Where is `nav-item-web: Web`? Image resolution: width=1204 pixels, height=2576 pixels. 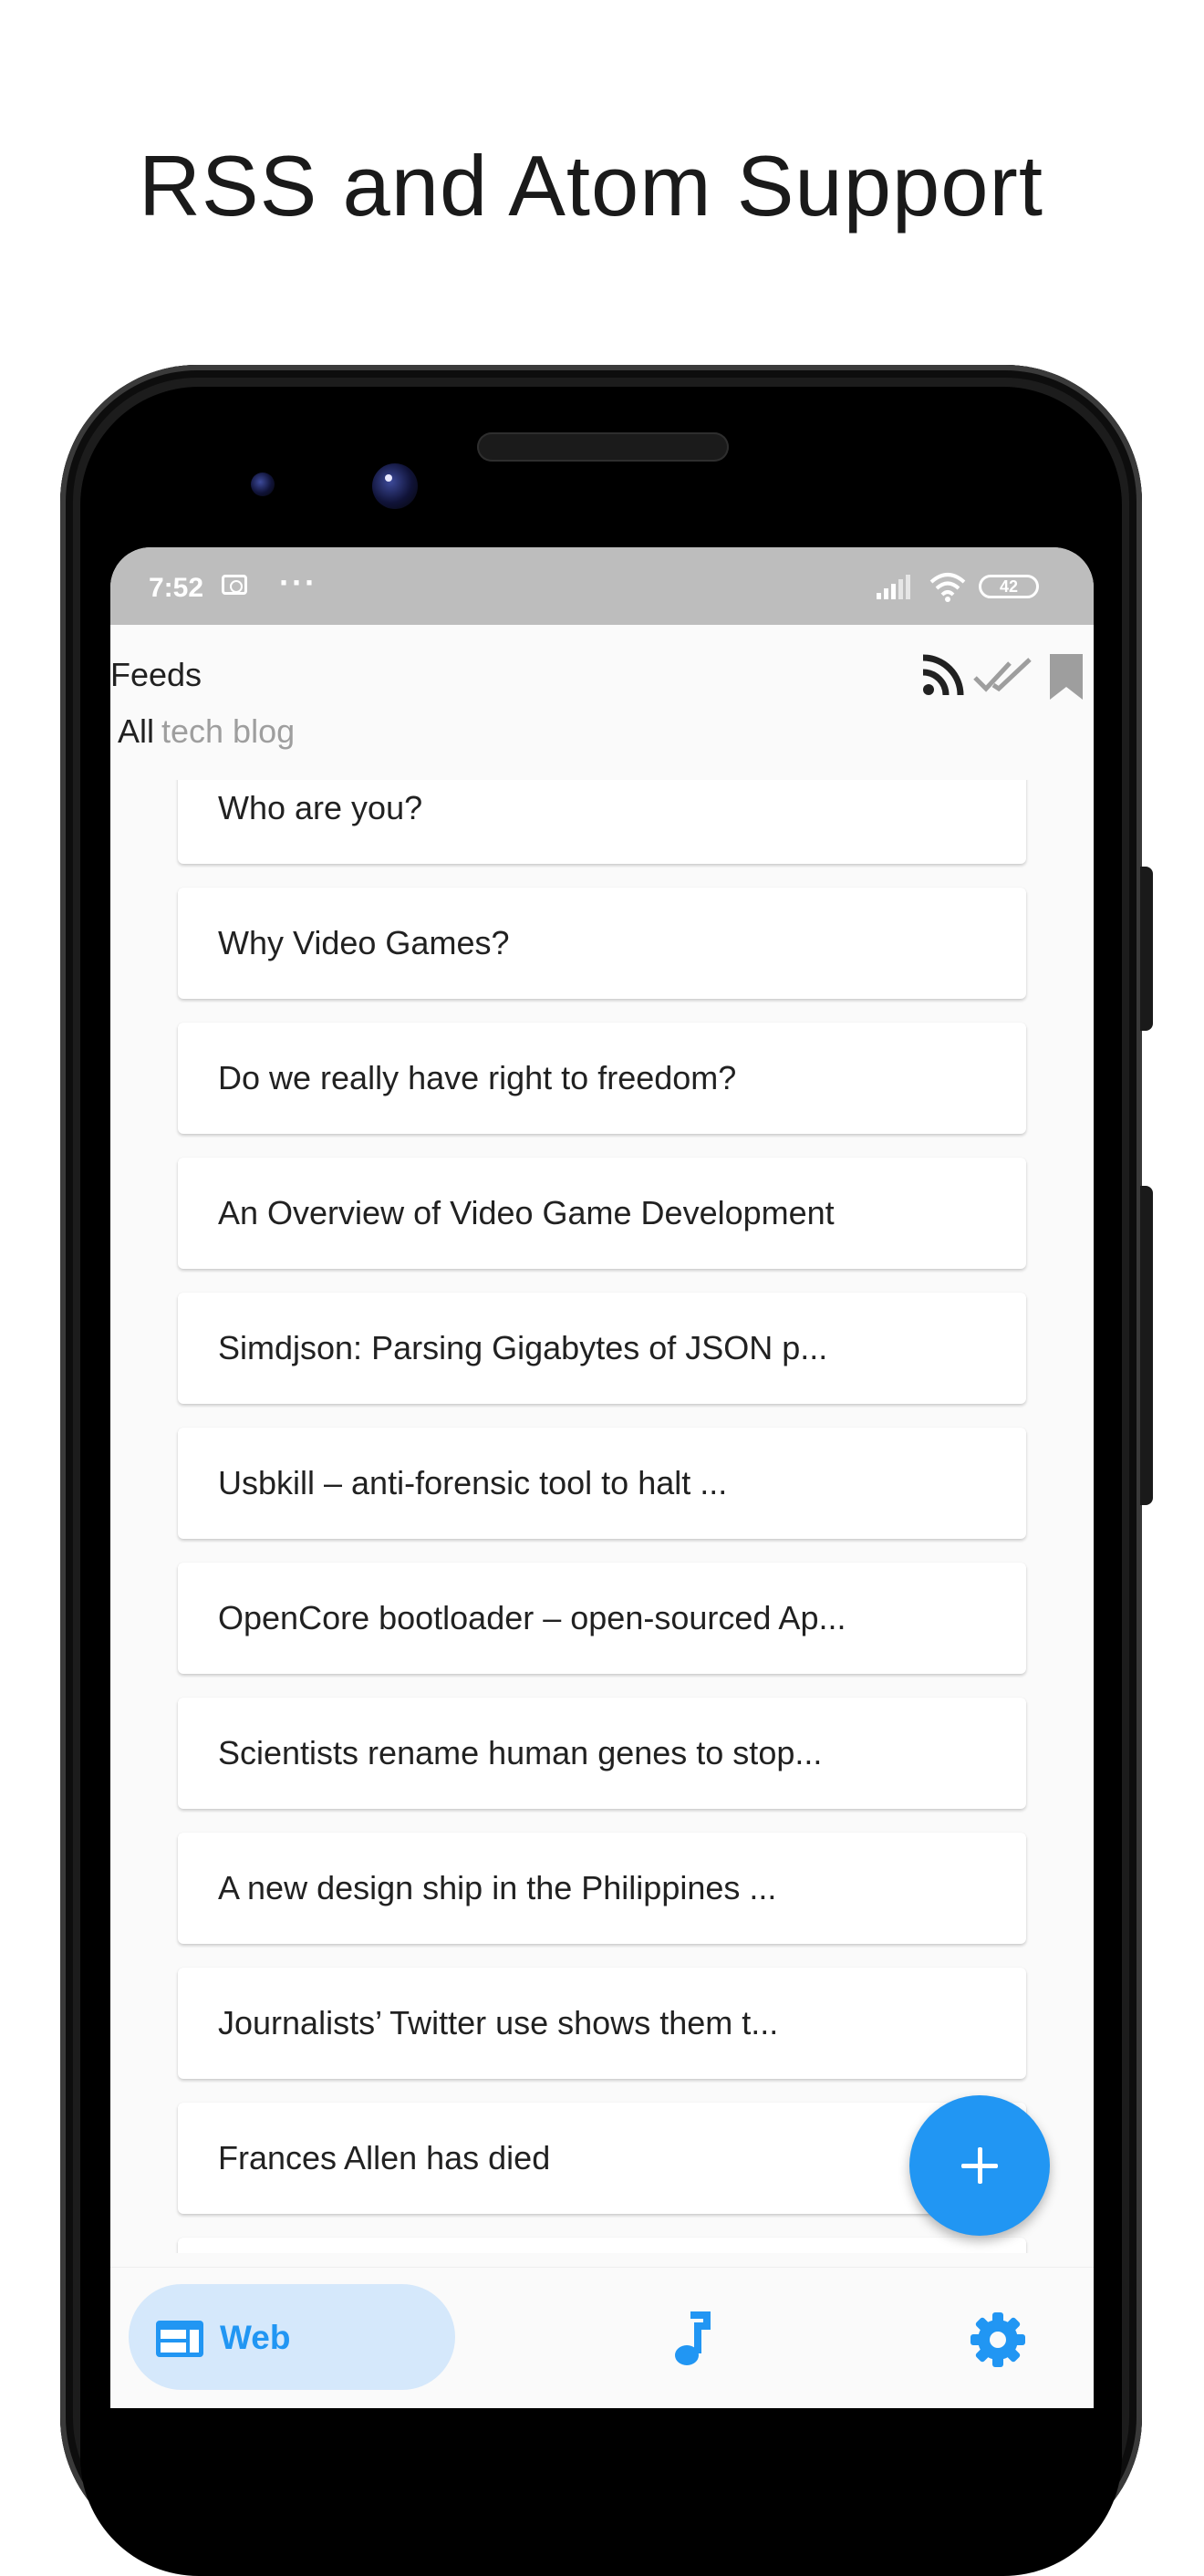
nav-item-web: Web is located at coordinates (292, 2337).